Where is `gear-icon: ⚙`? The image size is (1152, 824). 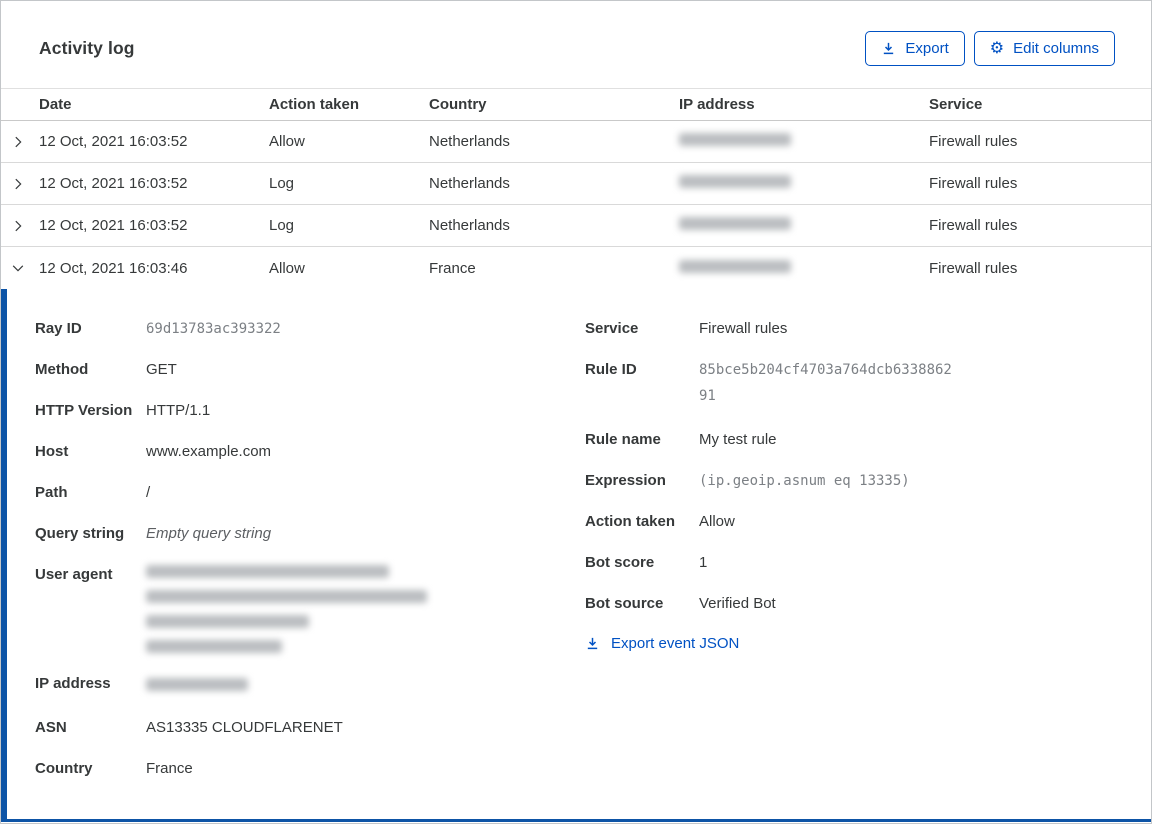 gear-icon: ⚙ is located at coordinates (997, 47).